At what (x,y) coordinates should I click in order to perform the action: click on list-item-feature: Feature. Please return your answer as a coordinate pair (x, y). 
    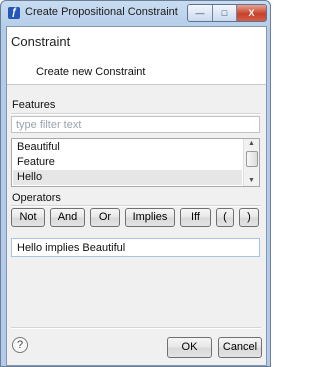
    Looking at the image, I should click on (127, 162).